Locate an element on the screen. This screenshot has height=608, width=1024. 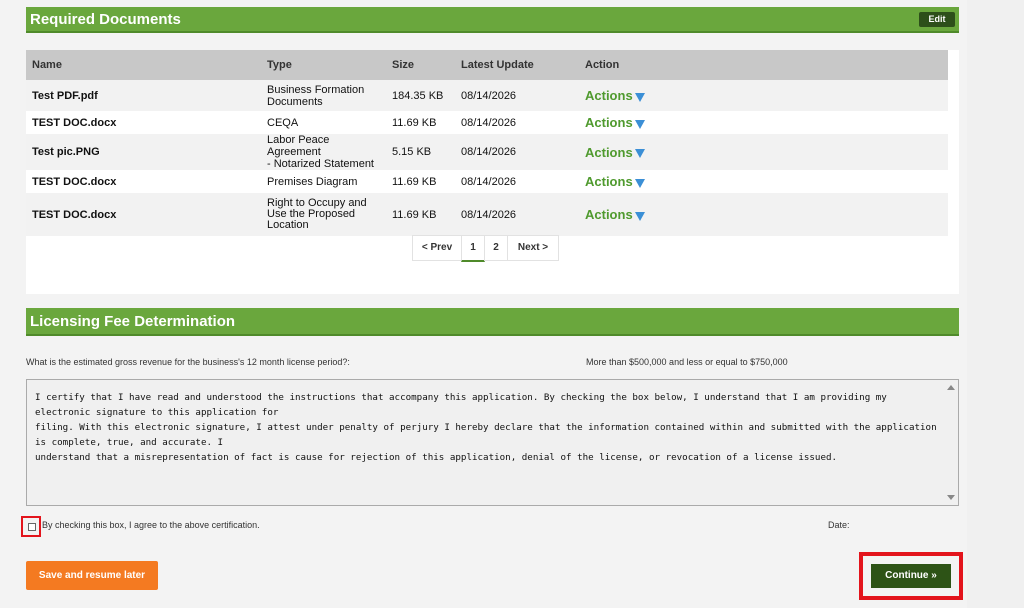
document-type: Premises Diagram is located at coordinates (323, 181).